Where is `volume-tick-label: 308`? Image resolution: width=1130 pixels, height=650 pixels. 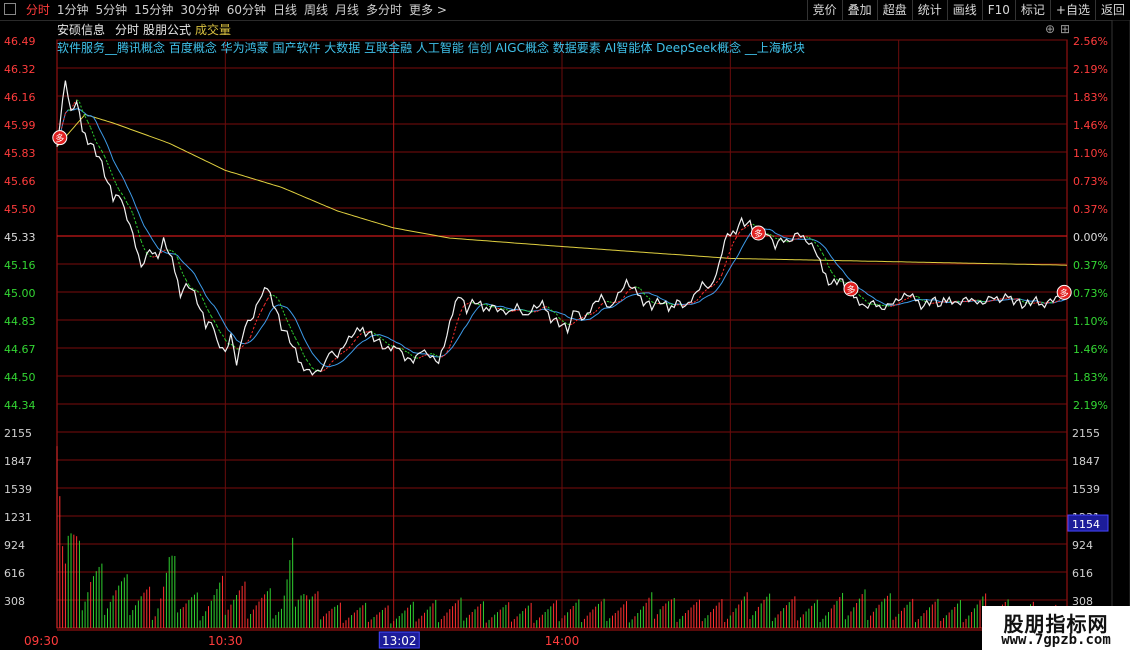 volume-tick-label: 308 is located at coordinates (14, 601).